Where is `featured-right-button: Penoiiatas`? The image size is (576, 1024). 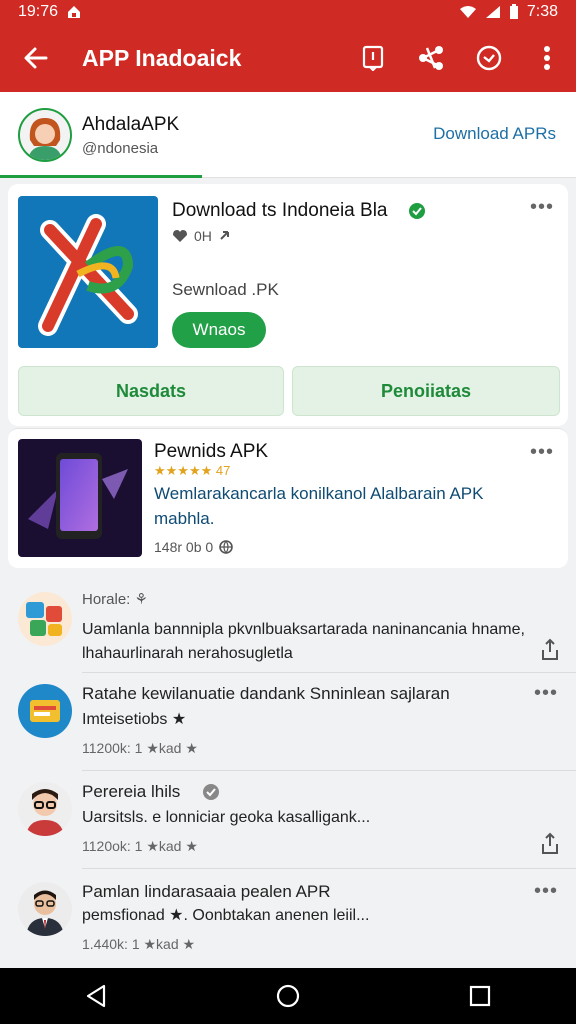
featured-right-button: Penoiiatas is located at coordinates (426, 391).